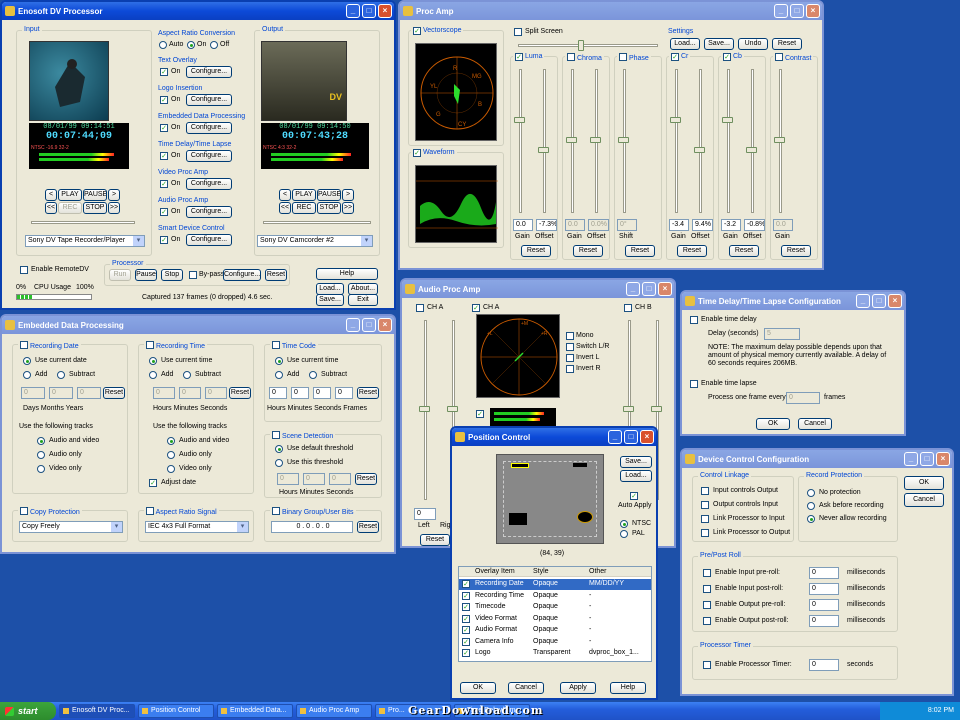  I want to click on output-next-button: >, so click(348, 195).